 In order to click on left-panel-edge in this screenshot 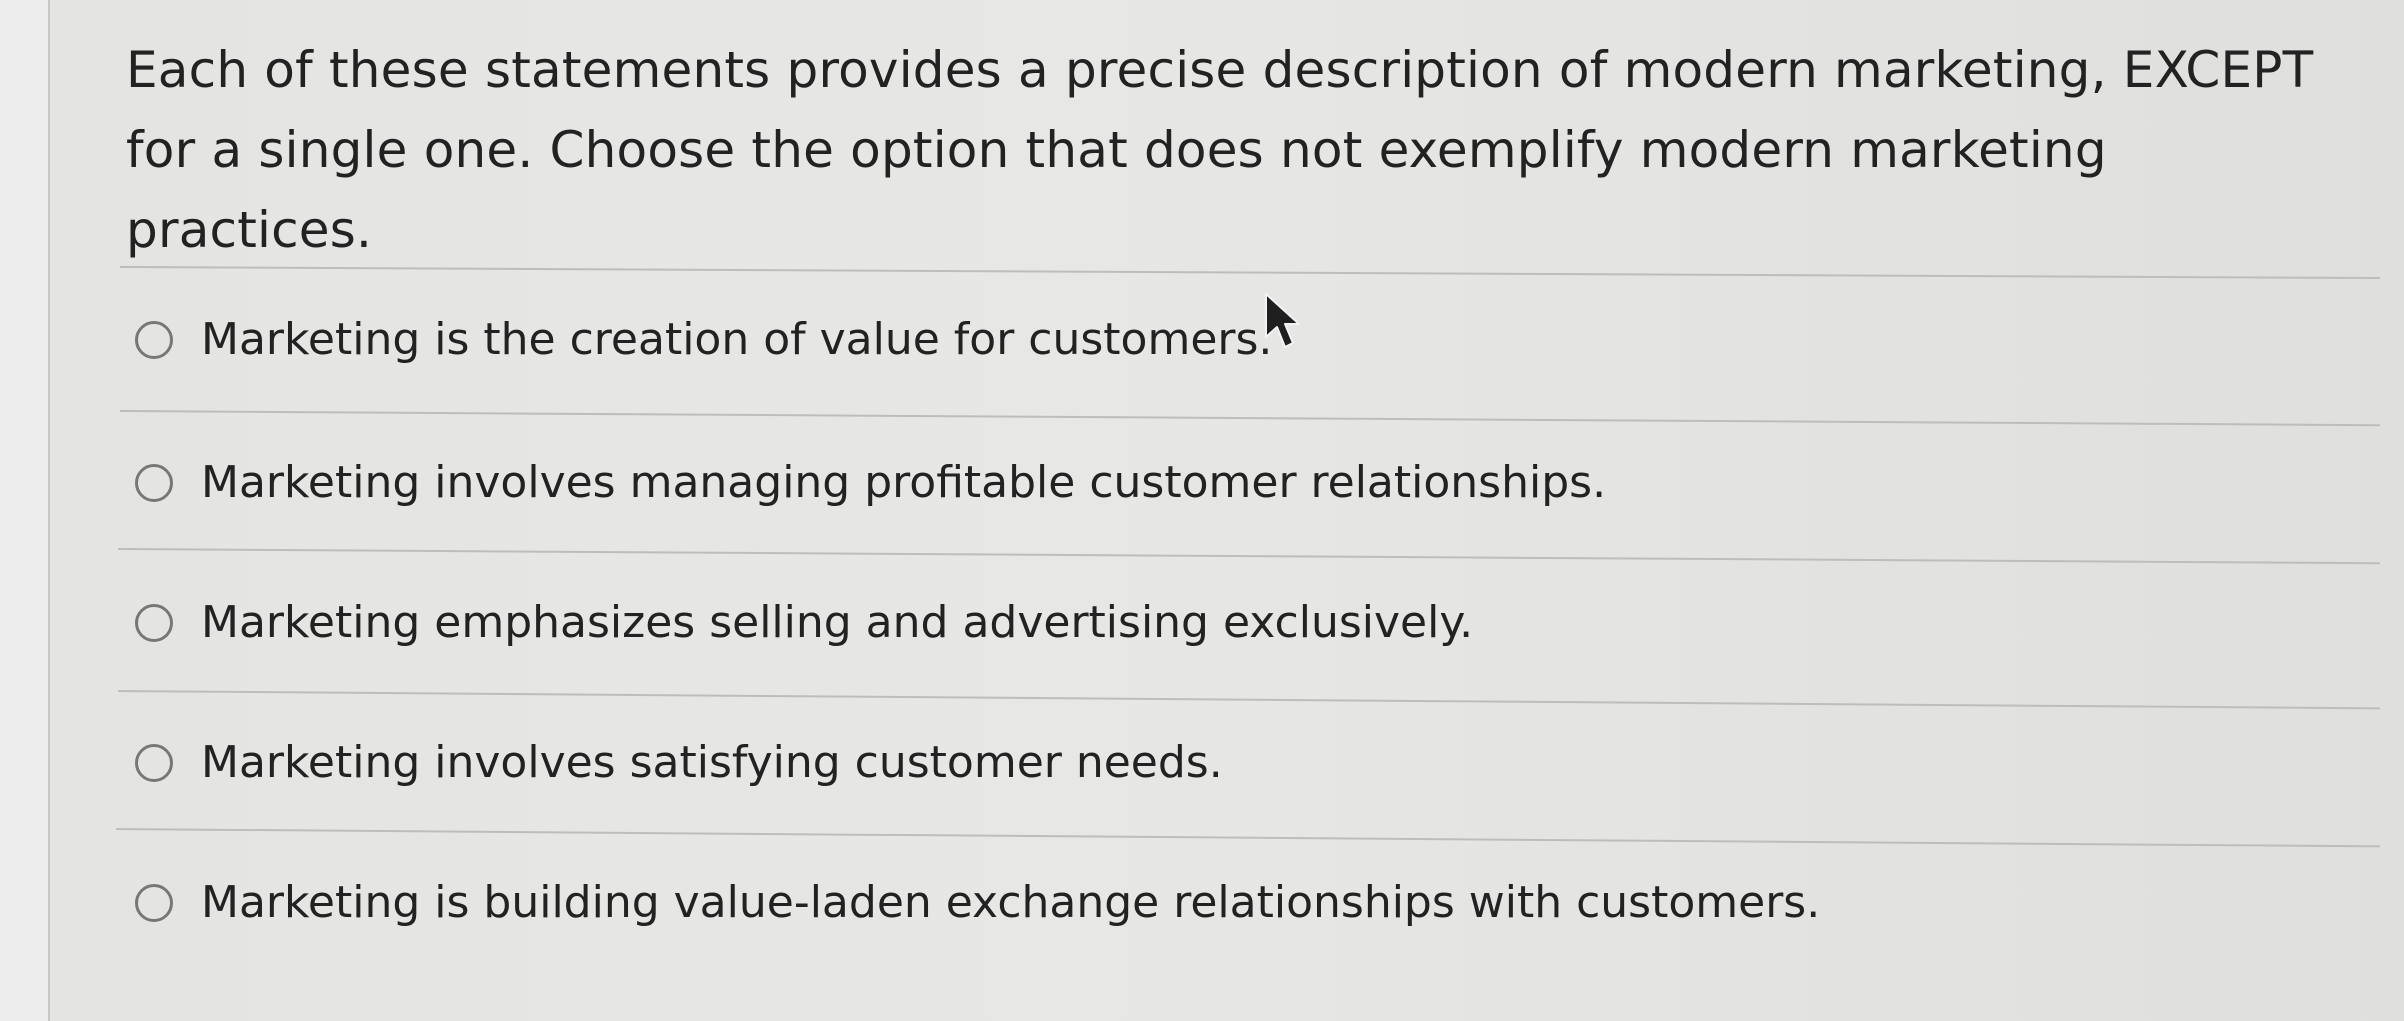, I will do `click(25, 510)`.